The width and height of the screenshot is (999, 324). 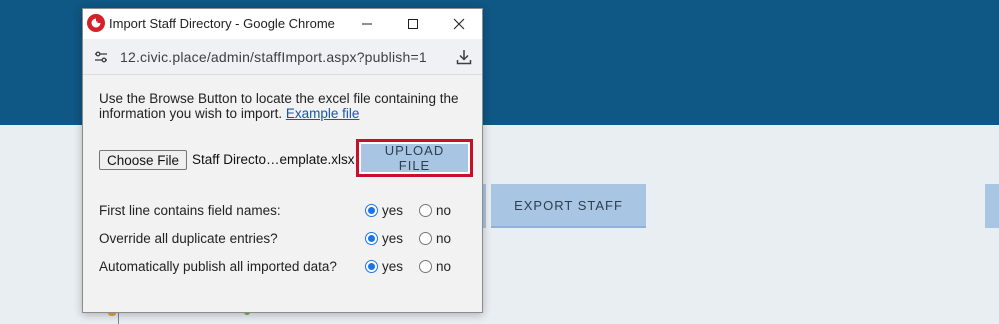 What do you see at coordinates (218, 266) in the screenshot?
I see `option-label: Automatically publish all imported data?` at bounding box center [218, 266].